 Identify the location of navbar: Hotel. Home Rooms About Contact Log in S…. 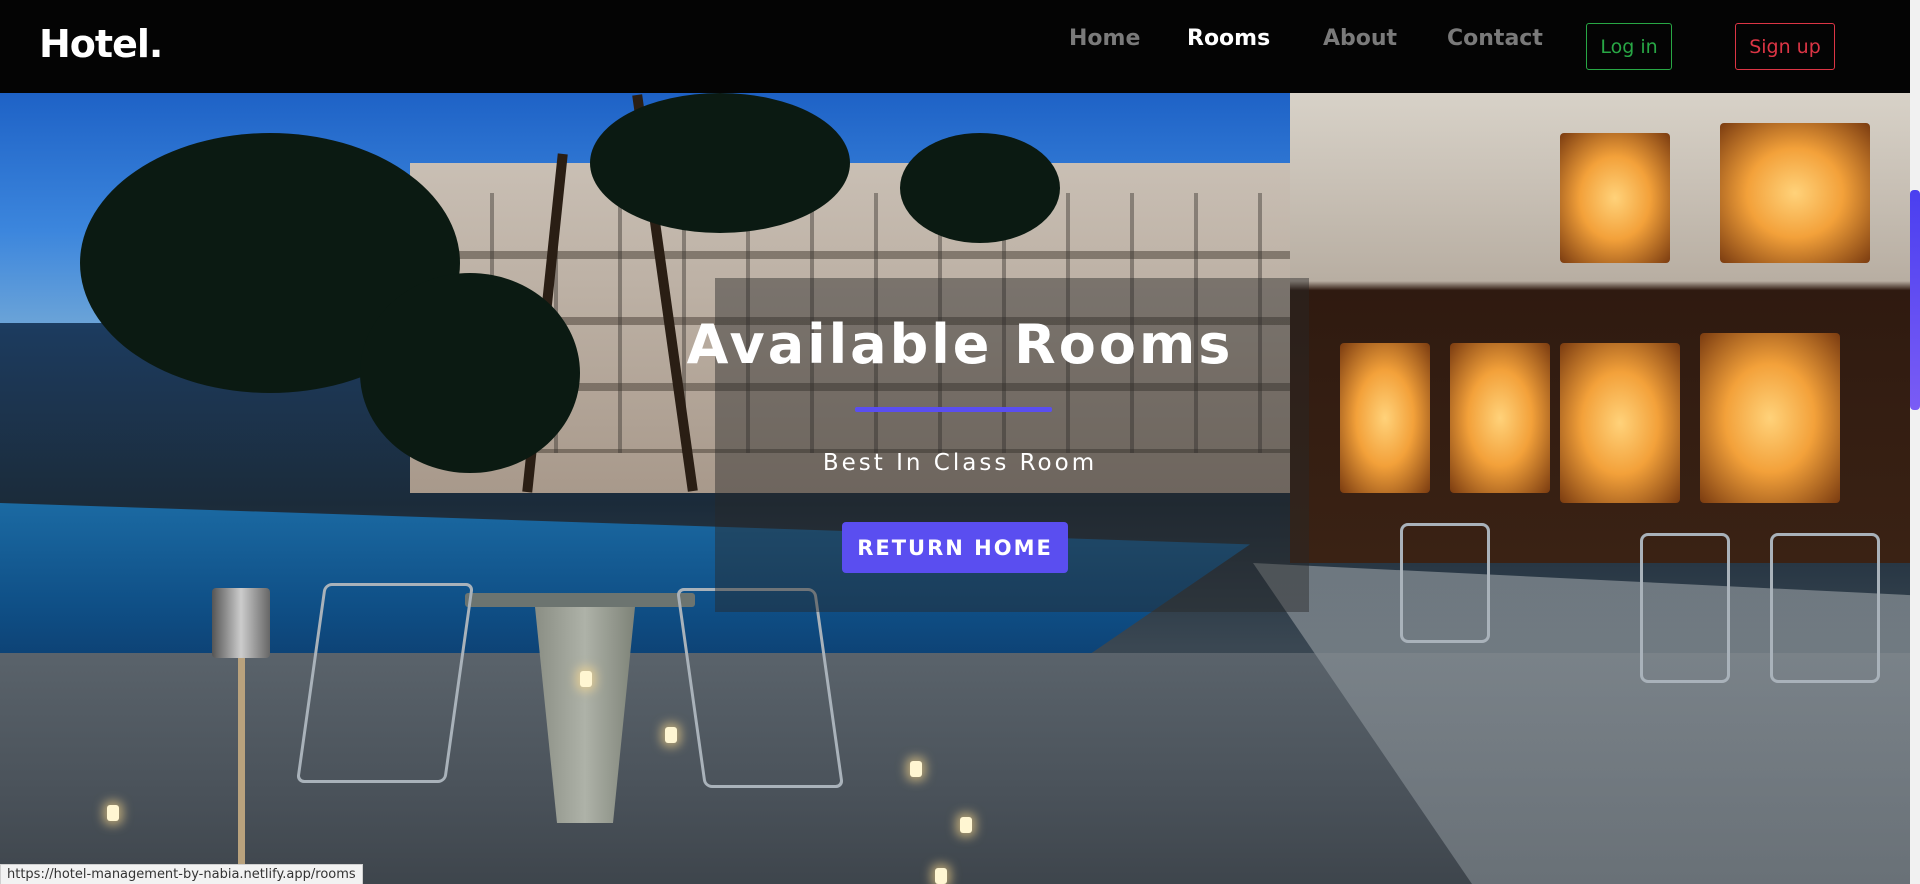
(955, 46).